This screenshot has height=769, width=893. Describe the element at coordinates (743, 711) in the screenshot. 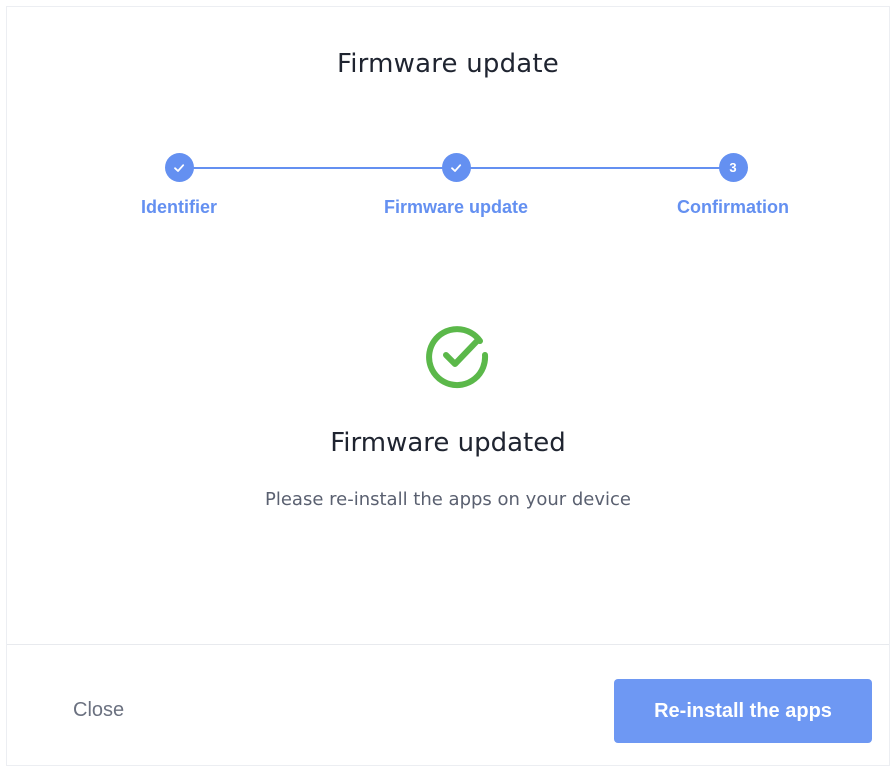

I see `reinstall-apps-button: Re-install the apps` at that location.